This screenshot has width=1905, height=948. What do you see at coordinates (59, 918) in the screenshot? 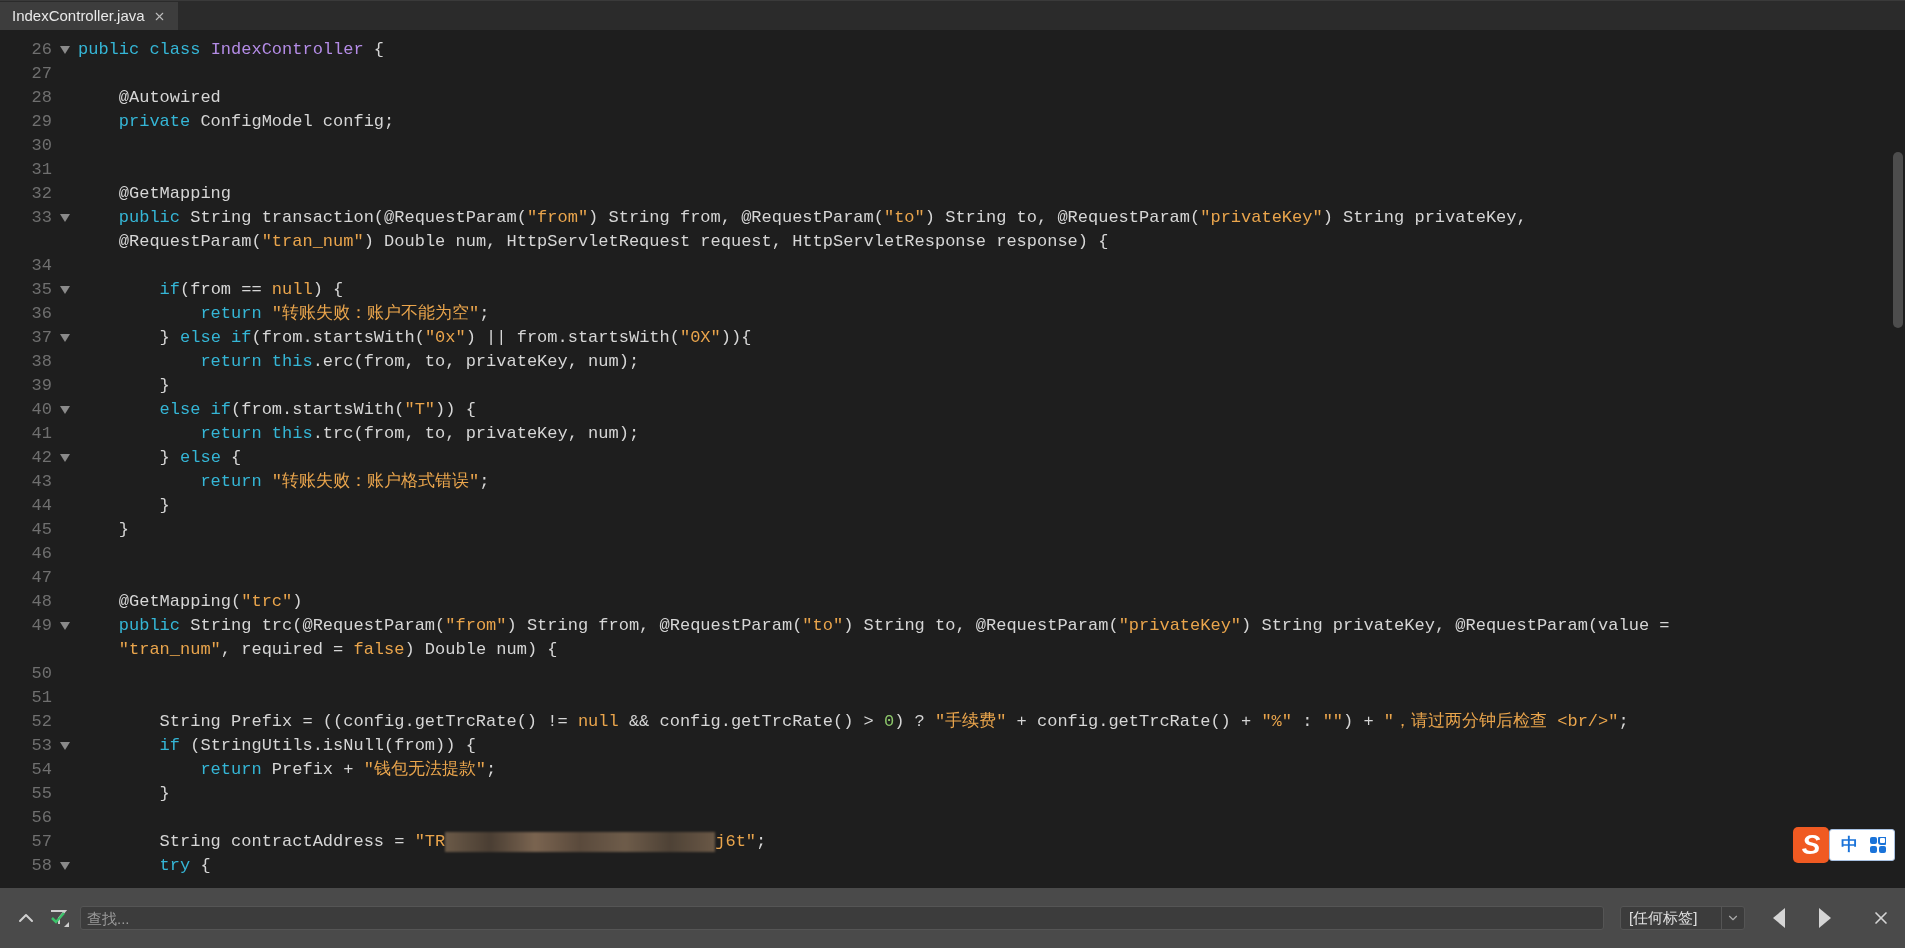
I see `filter-check-icon` at bounding box center [59, 918].